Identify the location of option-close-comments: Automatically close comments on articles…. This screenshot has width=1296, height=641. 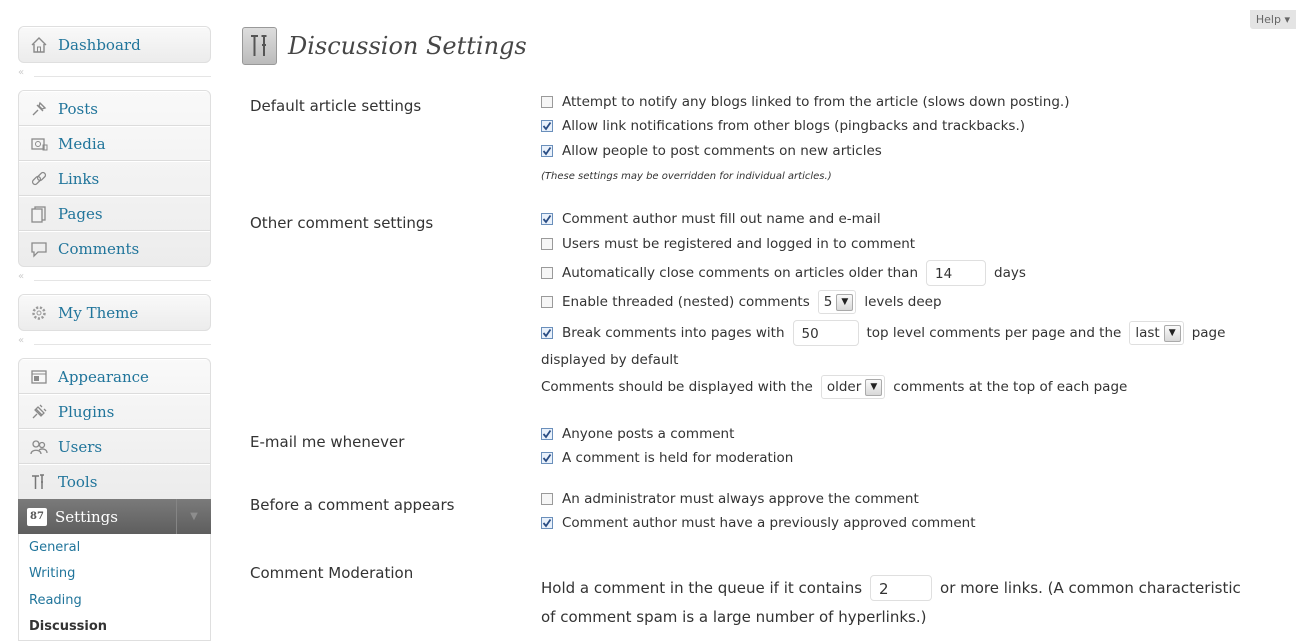
(783, 273).